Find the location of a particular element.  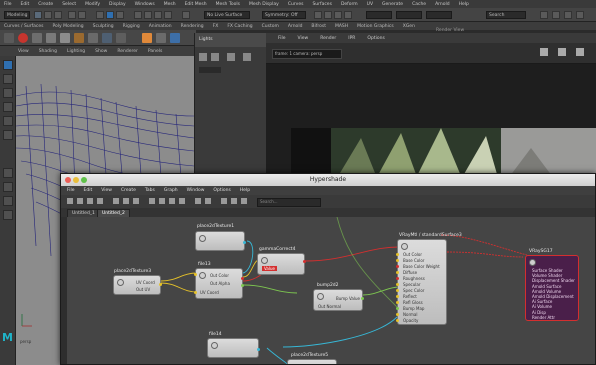

menu-item-6: Windows is located at coordinates (145, 4).